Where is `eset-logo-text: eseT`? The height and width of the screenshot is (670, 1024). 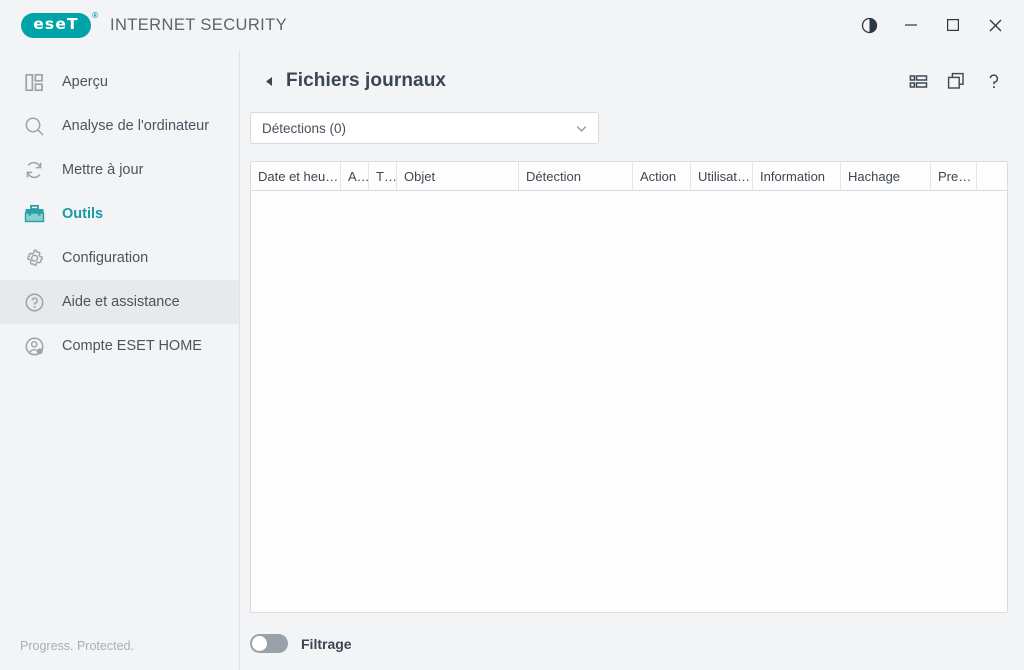 eset-logo-text: eseT is located at coordinates (56, 24).